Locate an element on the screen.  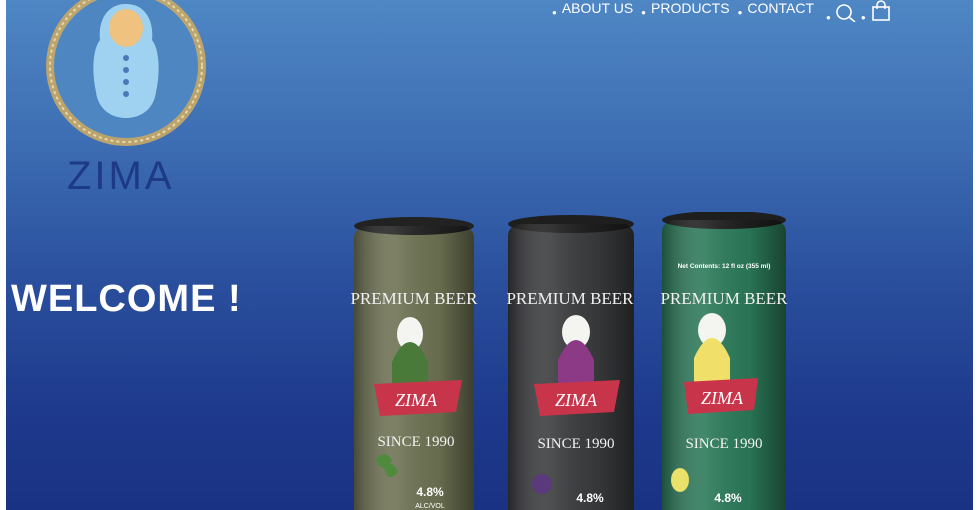
search-button: ● is located at coordinates (841, 11).